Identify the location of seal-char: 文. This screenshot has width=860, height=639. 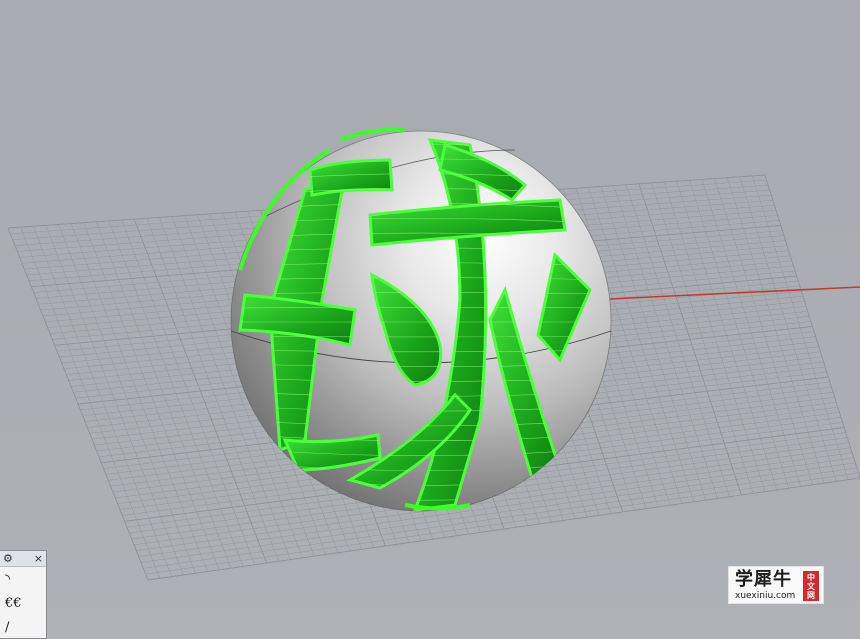
(811, 586).